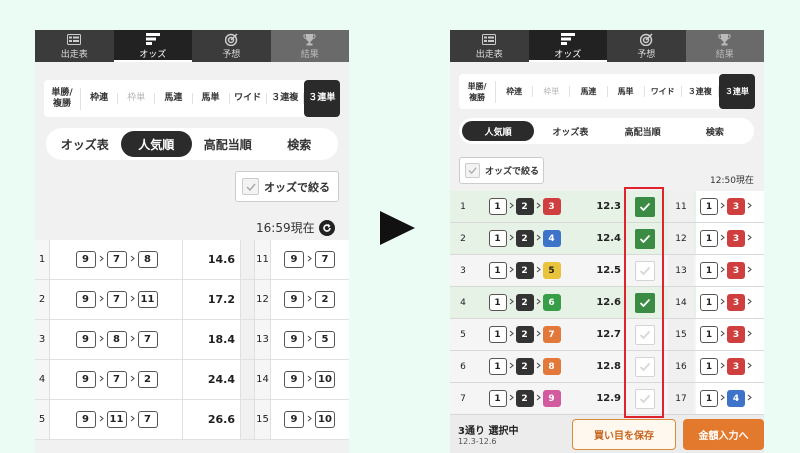  I want to click on table-row: 5 1 2 7 12.7 15 1 3, so click(607, 335).